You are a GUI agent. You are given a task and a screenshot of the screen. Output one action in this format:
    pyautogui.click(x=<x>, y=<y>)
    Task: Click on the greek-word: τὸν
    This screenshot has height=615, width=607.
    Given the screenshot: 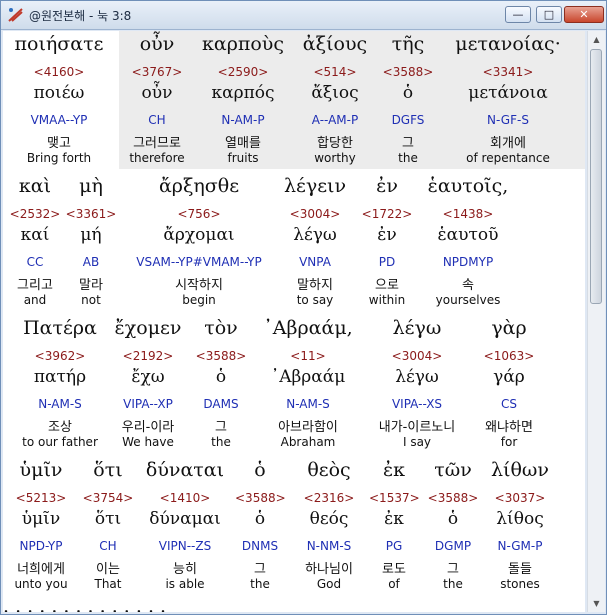 What is the action you would take?
    pyautogui.click(x=221, y=328)
    